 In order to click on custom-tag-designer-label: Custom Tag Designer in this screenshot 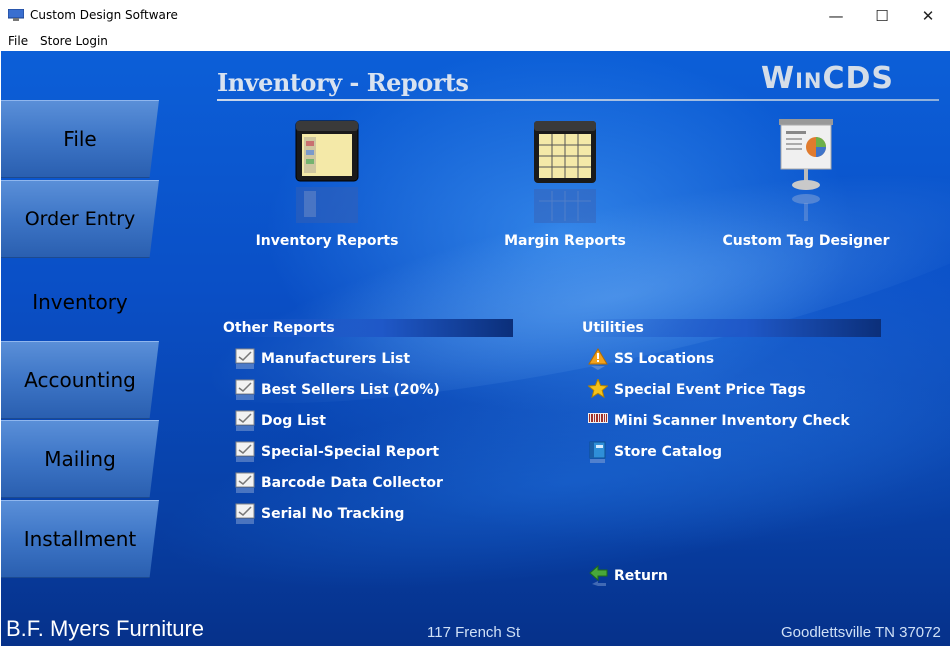, I will do `click(806, 241)`.